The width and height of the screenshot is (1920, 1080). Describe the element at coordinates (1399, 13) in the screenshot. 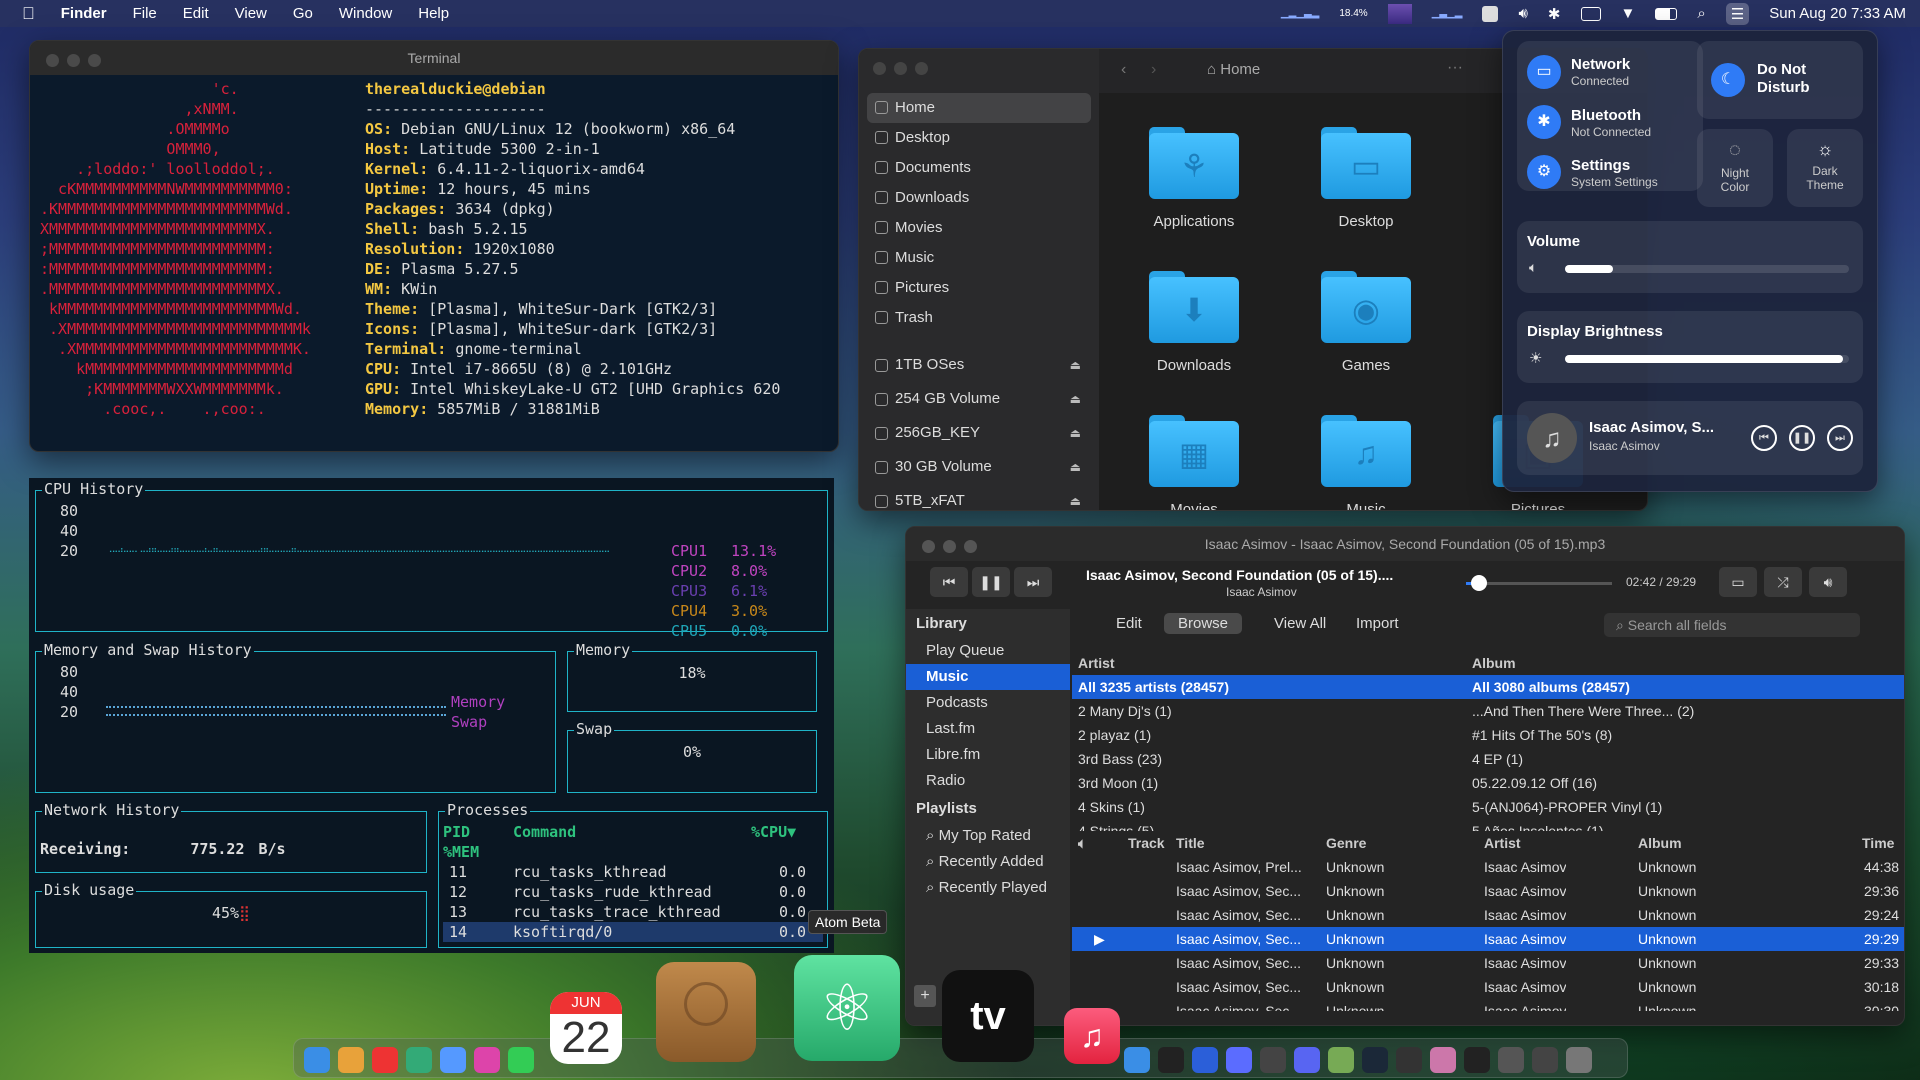

I see `cpu-graph-icon` at that location.